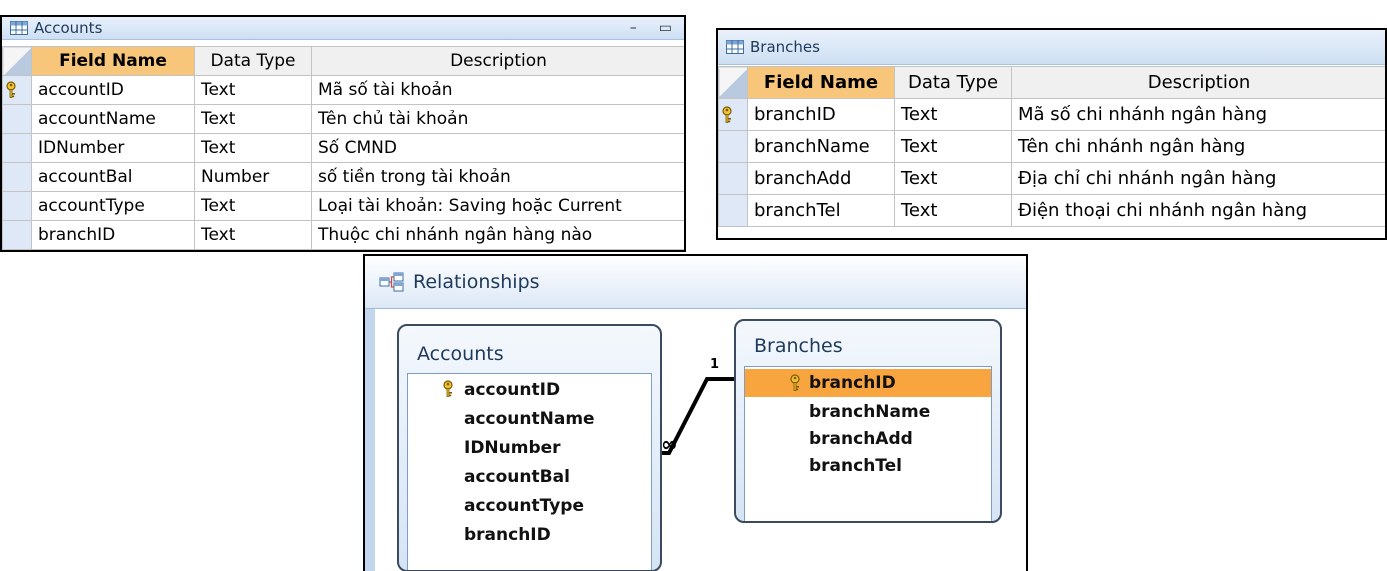  Describe the element at coordinates (113, 148) in the screenshot. I see `field-name-cell: IDNumber` at that location.